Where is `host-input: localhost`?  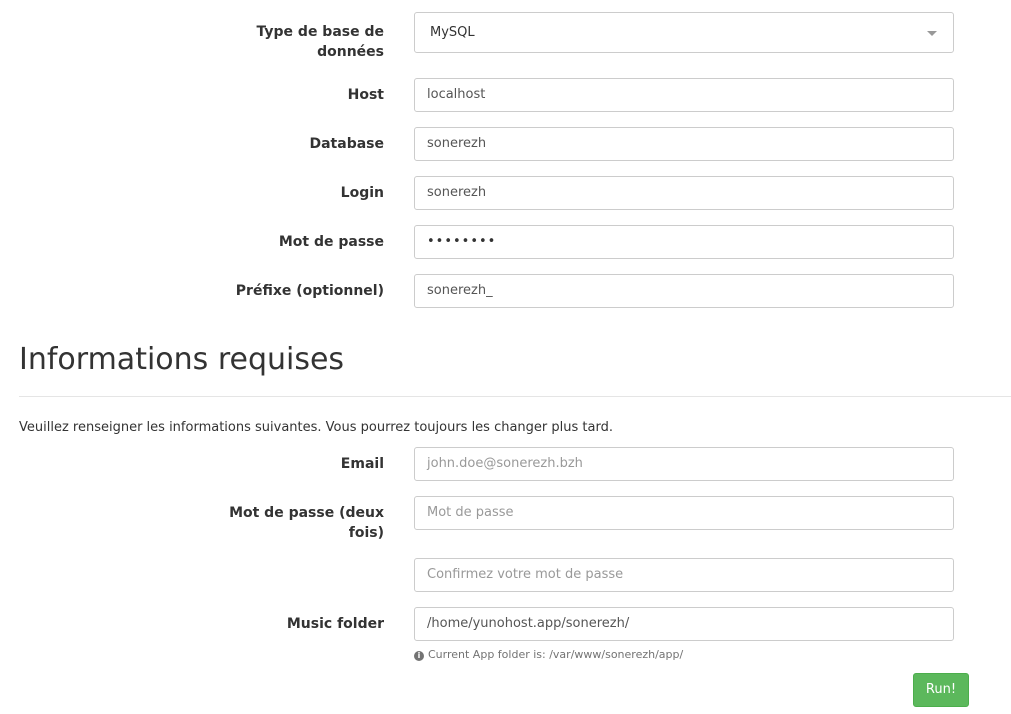
host-input: localhost is located at coordinates (684, 95).